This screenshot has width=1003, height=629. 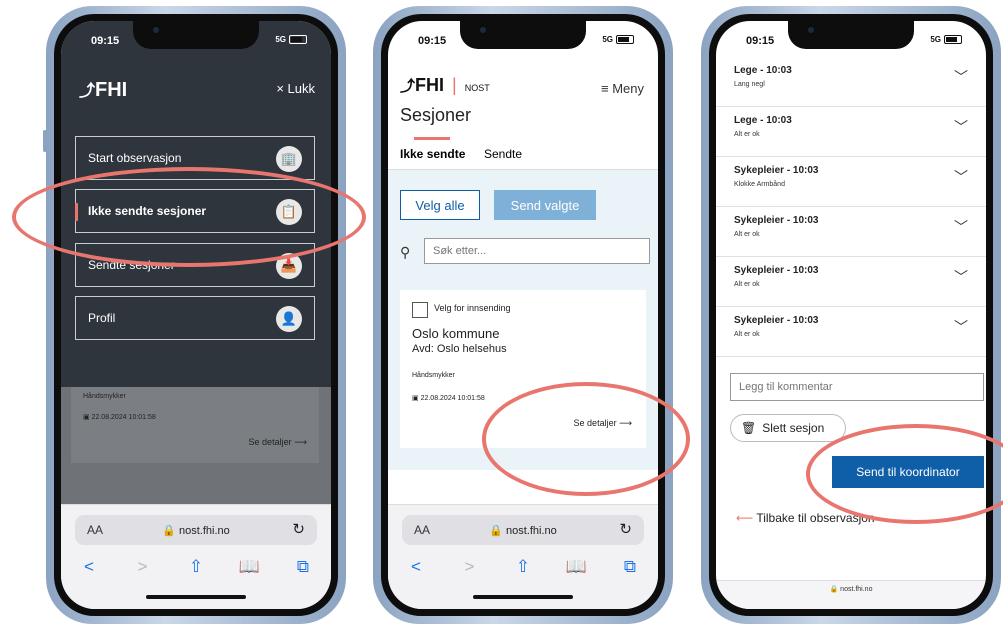 What do you see at coordinates (270, 442) in the screenshot?
I see `details-label: Se detaljer` at bounding box center [270, 442].